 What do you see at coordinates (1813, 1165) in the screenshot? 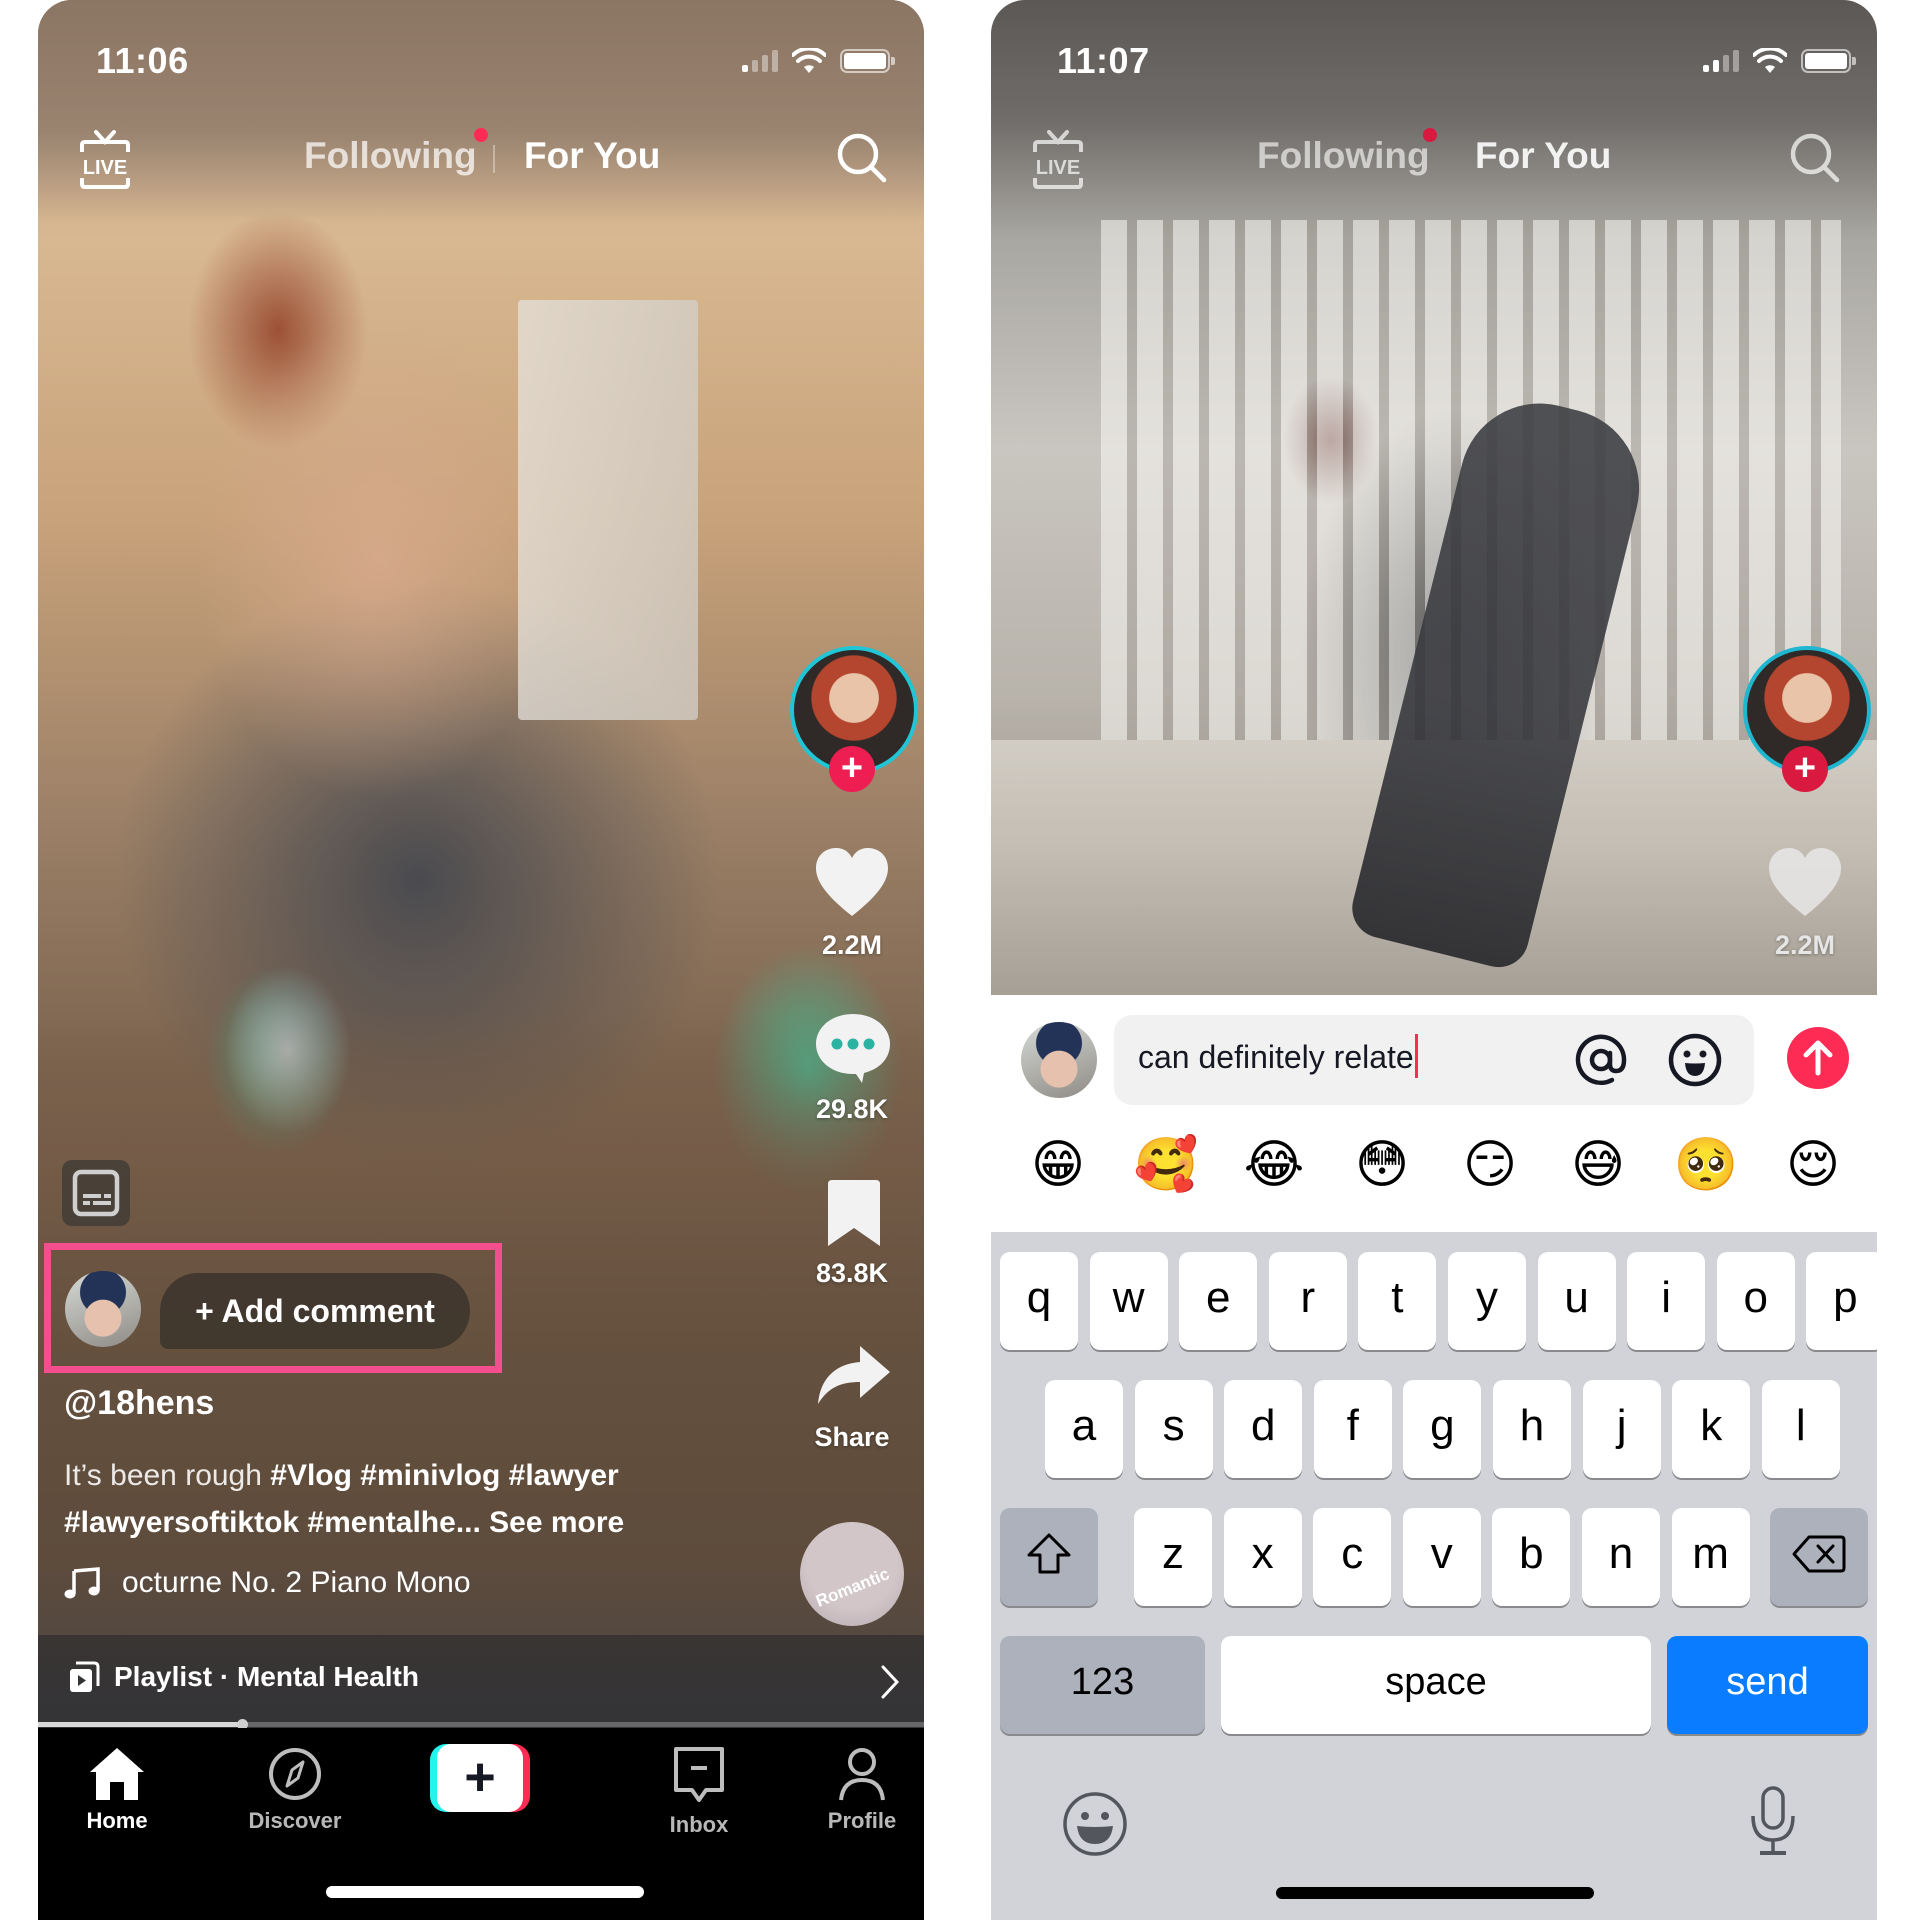
I see `quick-emoji: 😌` at bounding box center [1813, 1165].